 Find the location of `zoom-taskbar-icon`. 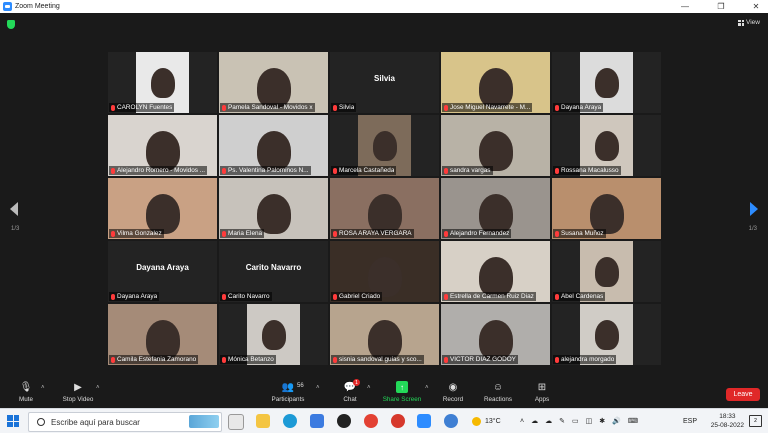

zoom-taskbar-icon is located at coordinates (424, 421).